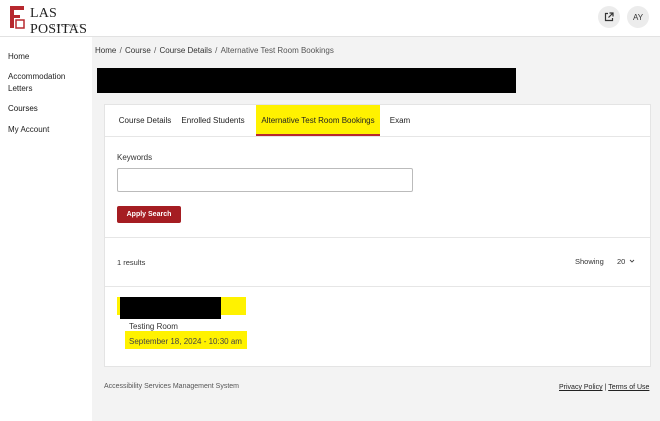  Describe the element at coordinates (628, 387) in the screenshot. I see `terms-of-use-link: Terms of Use` at that location.